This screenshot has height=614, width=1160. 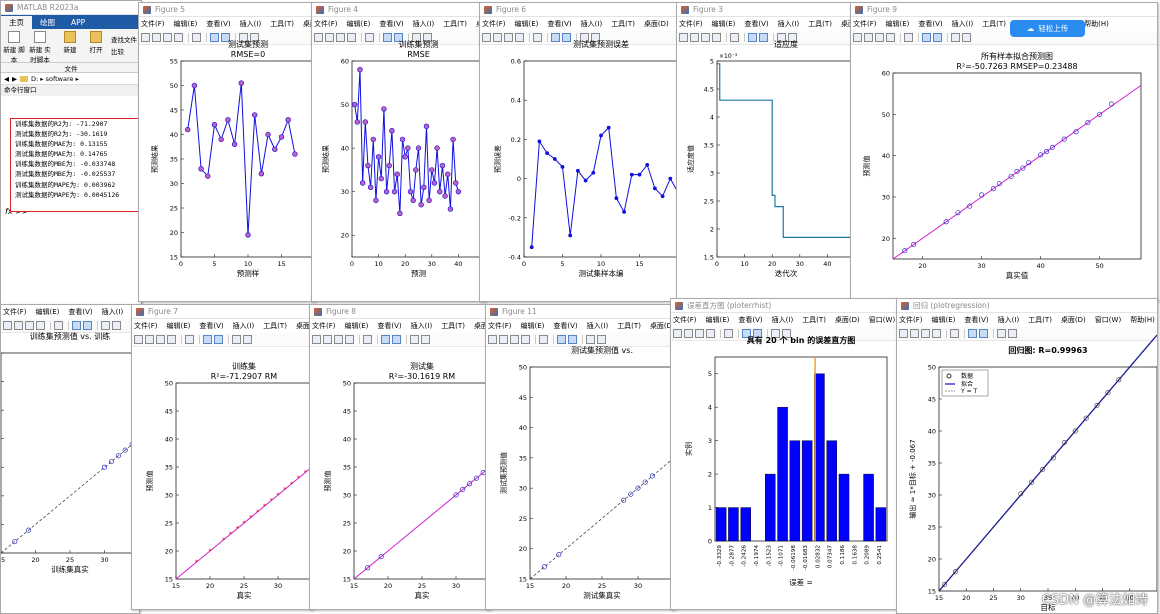 I want to click on current-path: D: ▸ software ▸, so click(x=55, y=79).